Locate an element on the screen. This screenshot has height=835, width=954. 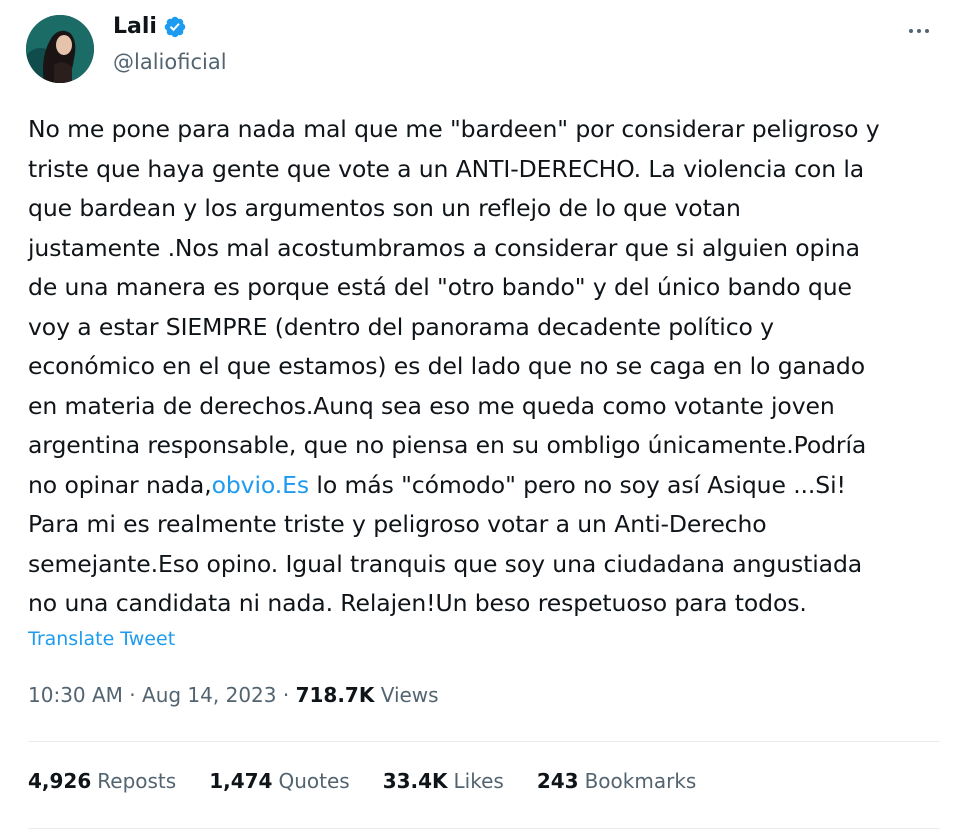
more-options-icon is located at coordinates (919, 31).